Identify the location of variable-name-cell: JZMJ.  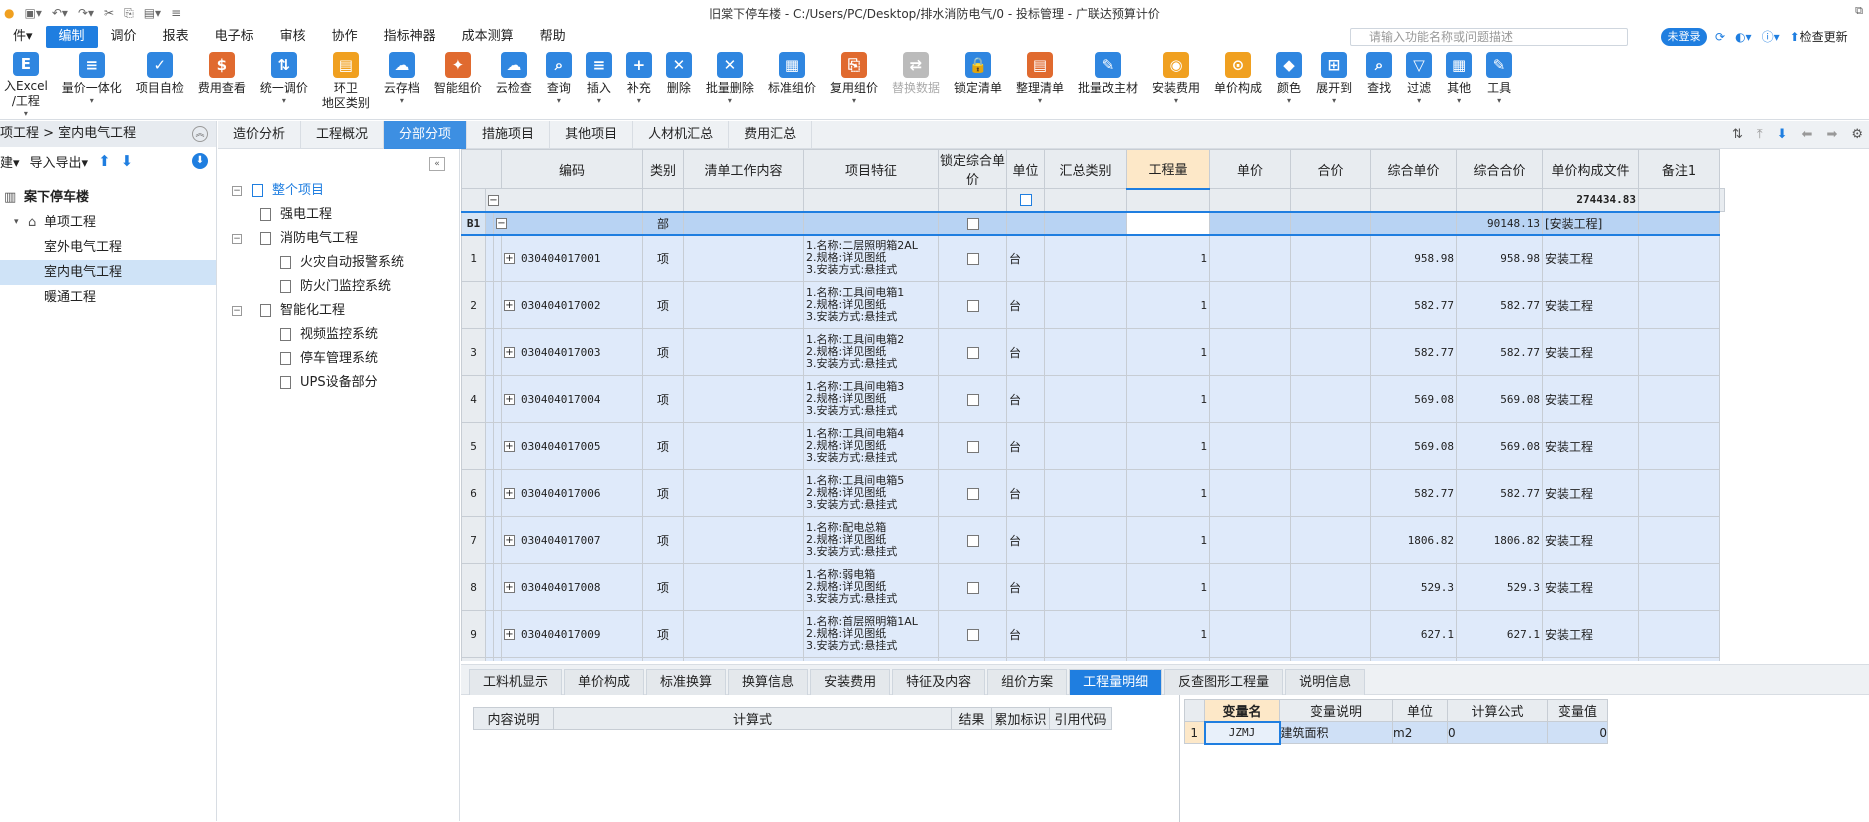
(1242, 732).